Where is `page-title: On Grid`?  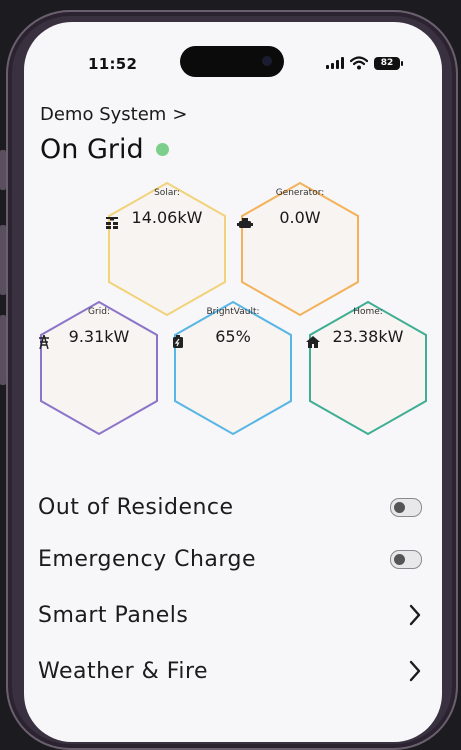
page-title: On Grid is located at coordinates (104, 149).